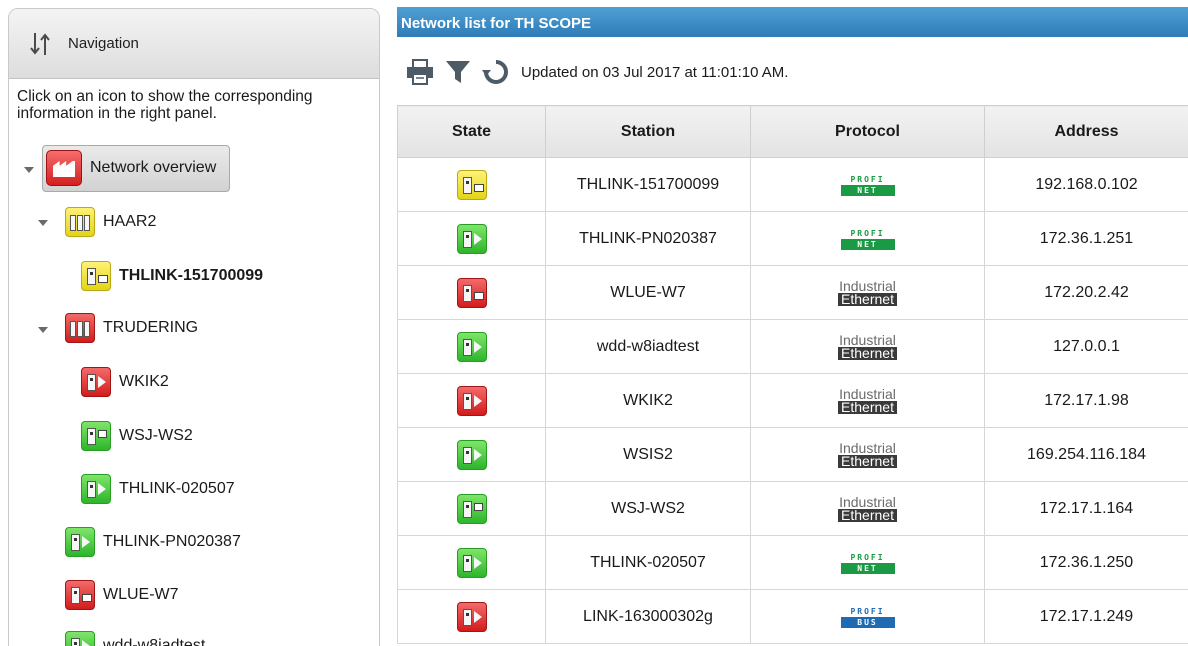  Describe the element at coordinates (1086, 346) in the screenshot. I see `address-cell: 127.0.0.1` at that location.